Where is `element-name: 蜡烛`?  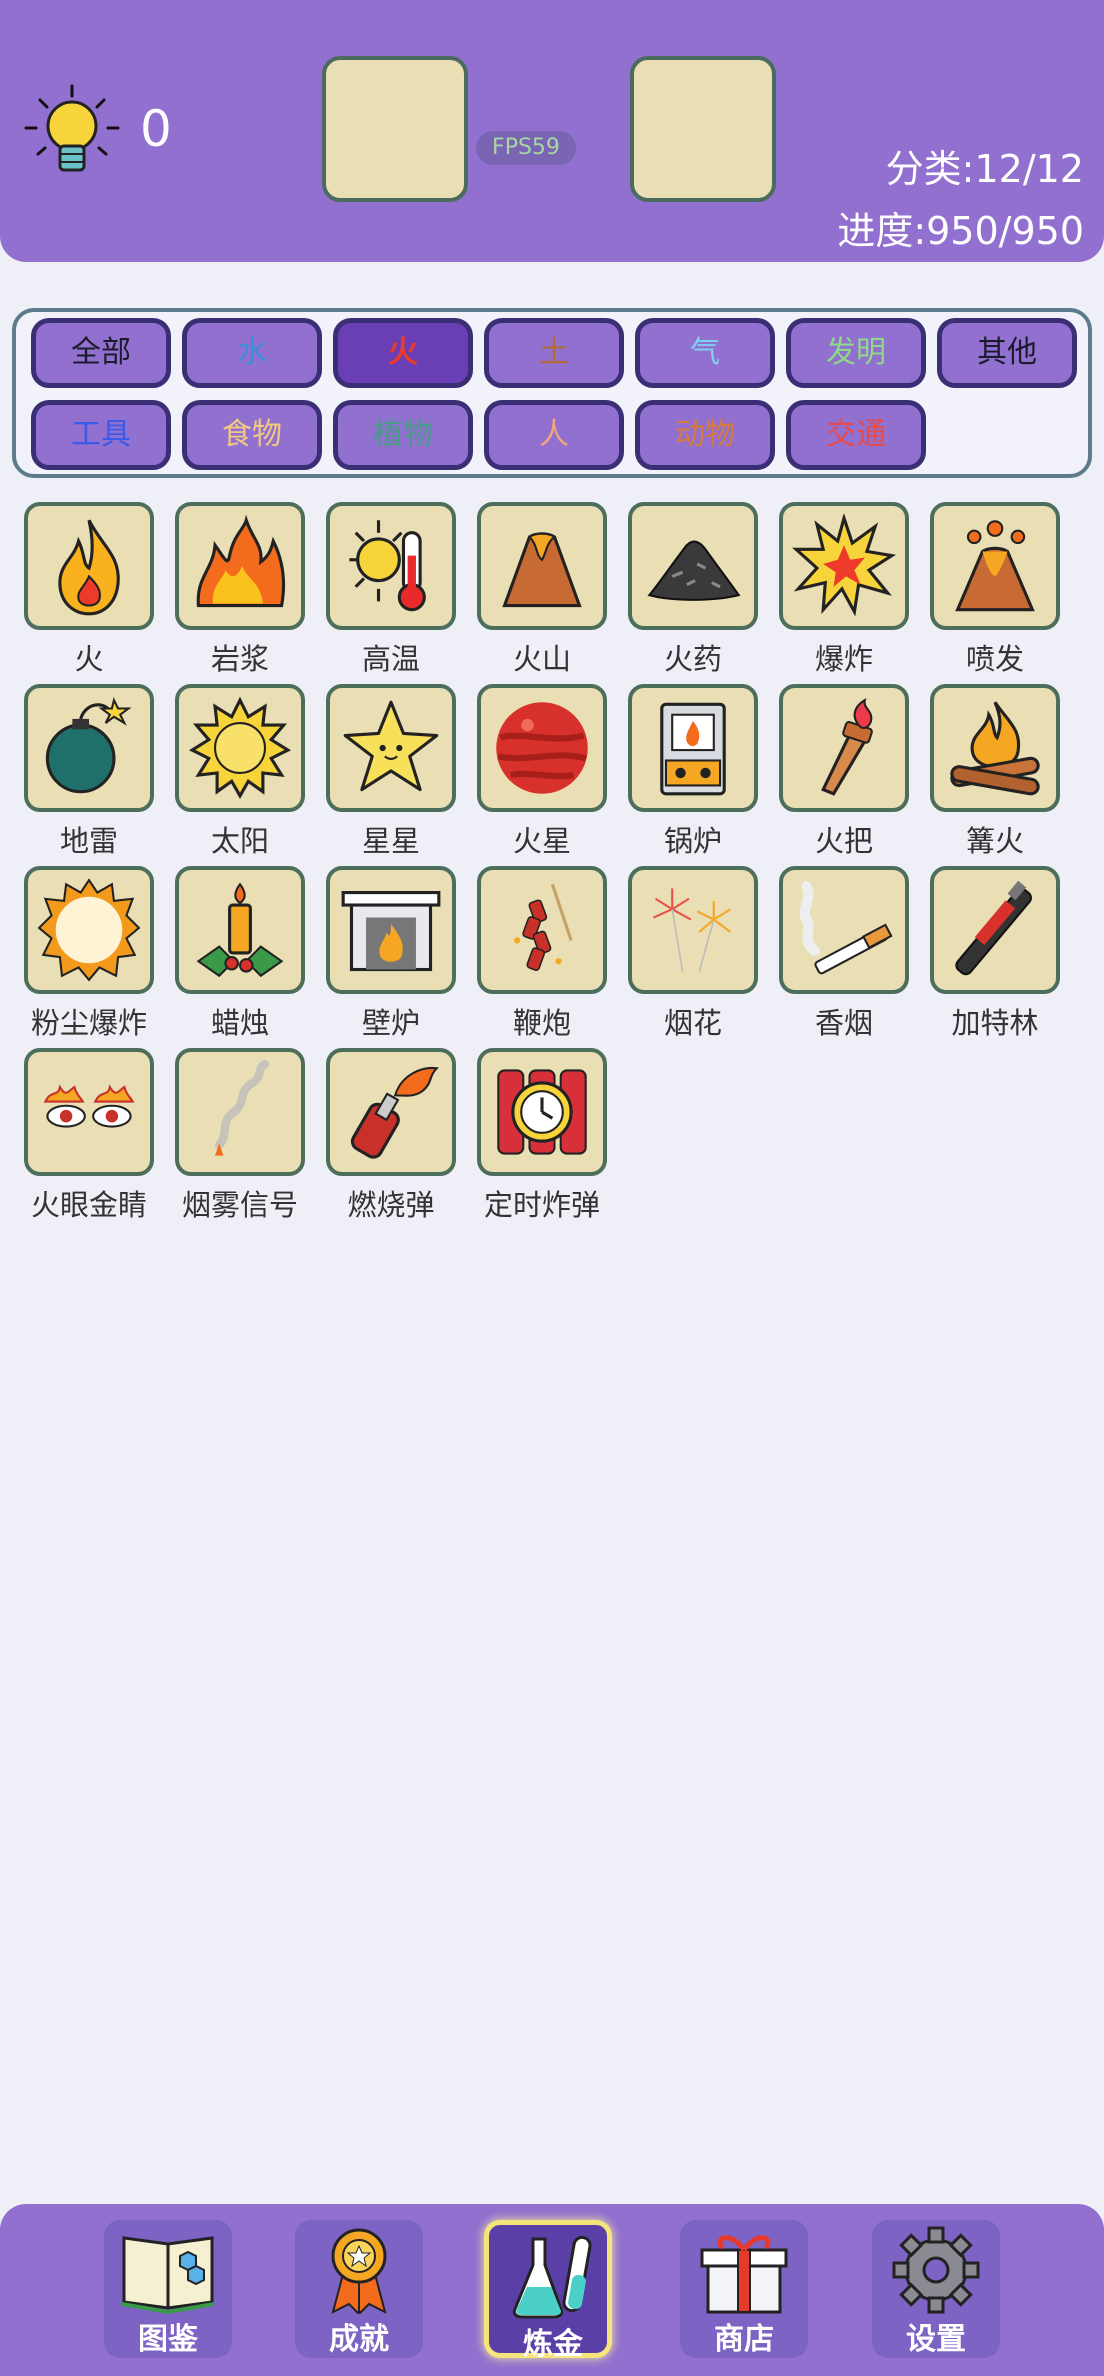
element-name: 蜡烛 is located at coordinates (239, 1023).